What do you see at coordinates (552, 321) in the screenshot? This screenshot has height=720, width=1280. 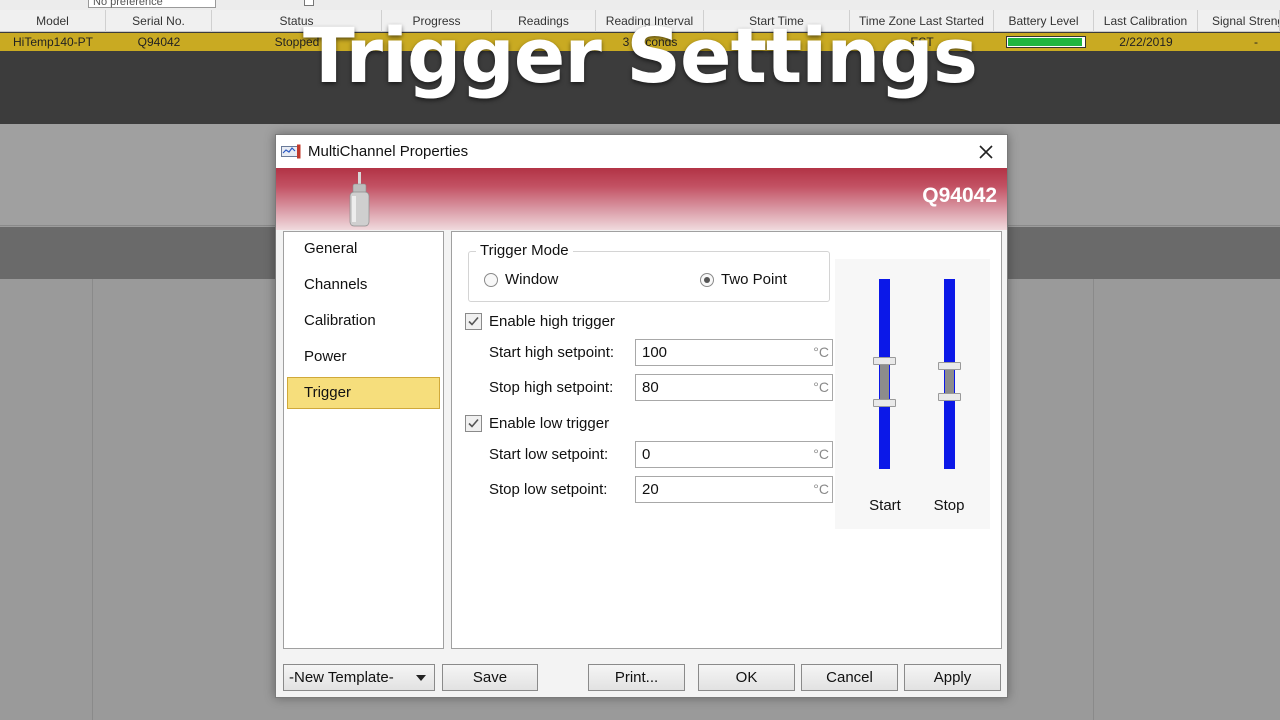 I see `enable-high-trigger-label: Enable high trigger` at bounding box center [552, 321].